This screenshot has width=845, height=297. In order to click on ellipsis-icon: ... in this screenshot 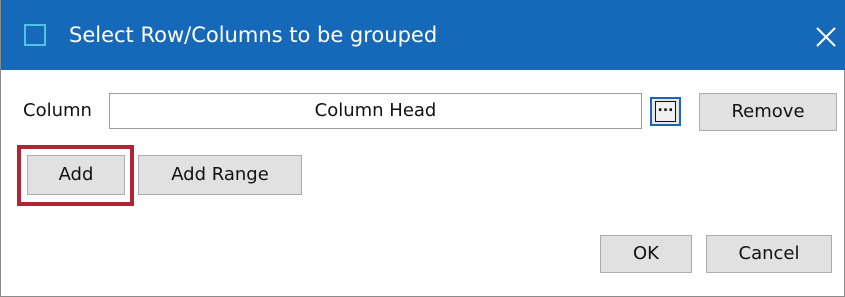, I will do `click(665, 111)`.